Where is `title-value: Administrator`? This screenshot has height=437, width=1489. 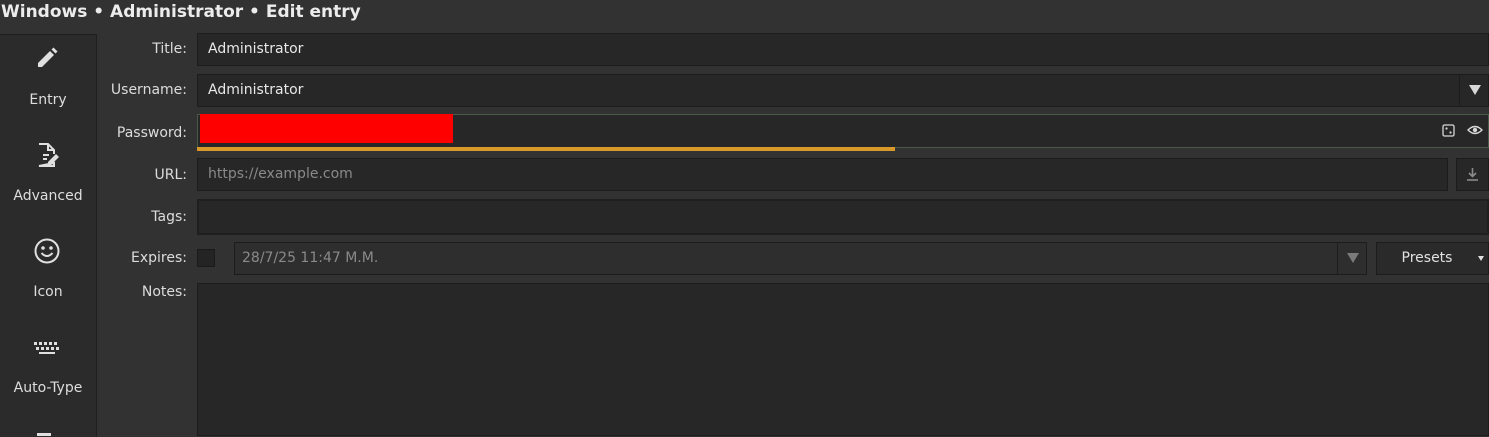 title-value: Administrator is located at coordinates (256, 49).